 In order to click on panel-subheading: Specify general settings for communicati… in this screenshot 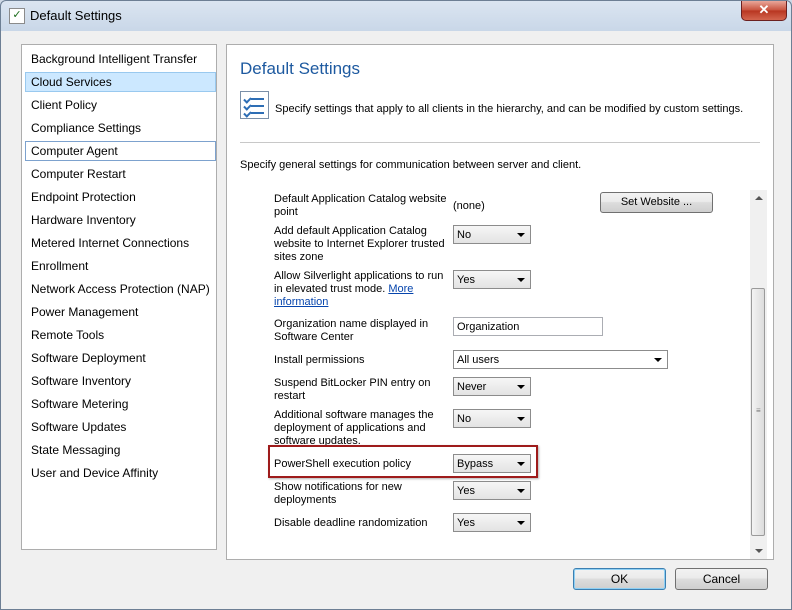, I will do `click(411, 165)`.